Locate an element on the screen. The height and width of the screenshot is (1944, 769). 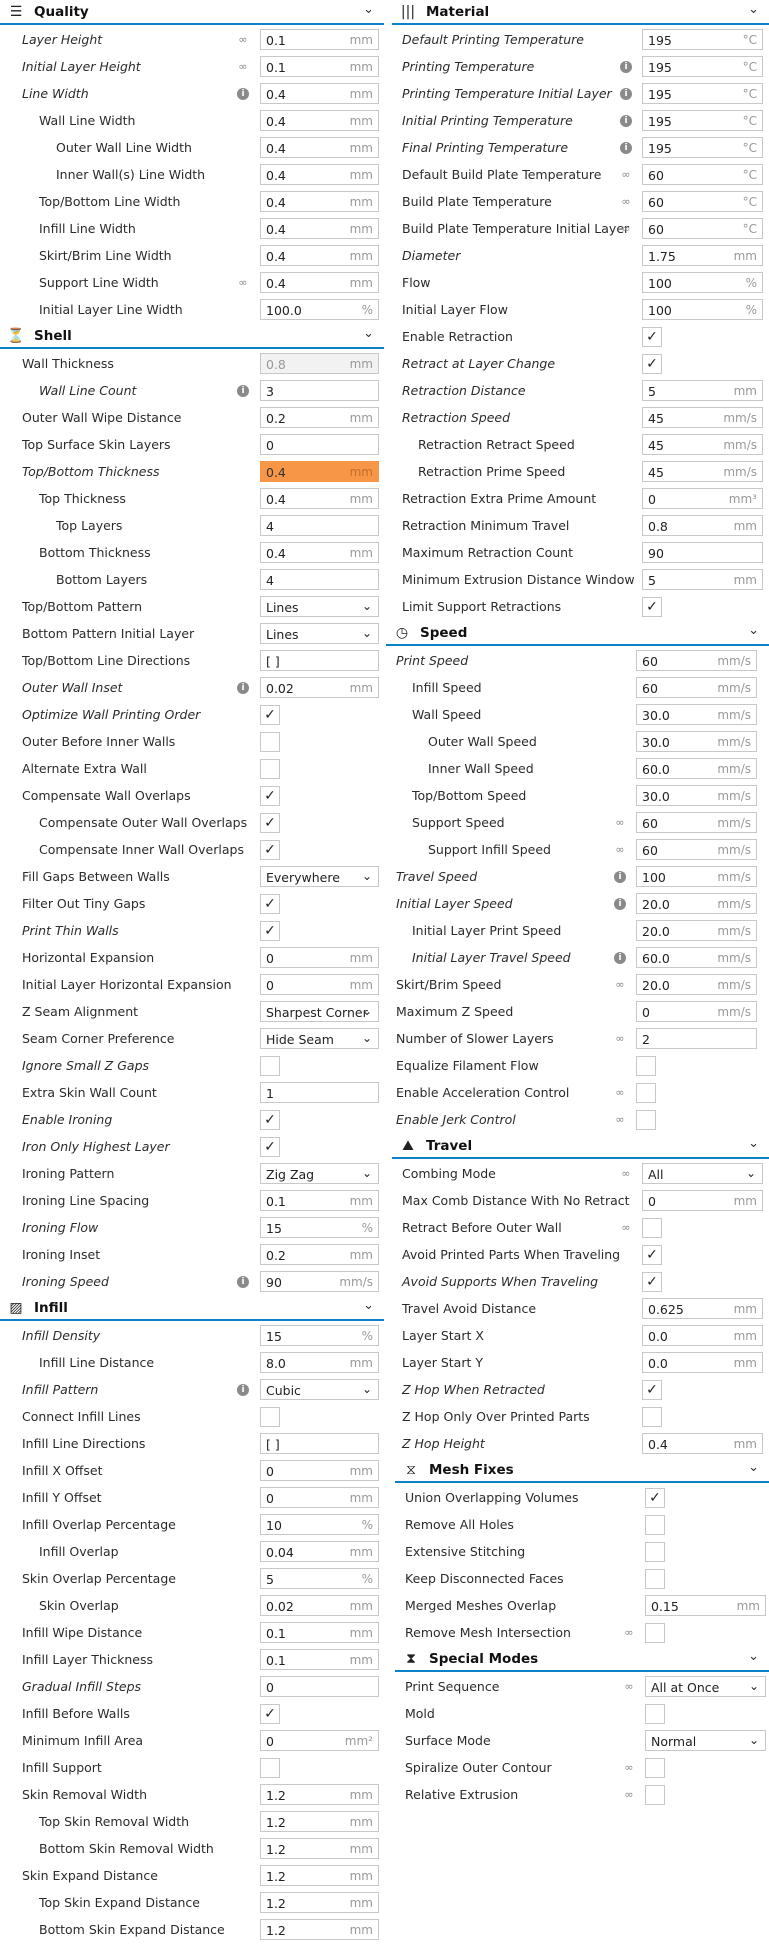
number-of-slower-layers-input: 2 is located at coordinates (696, 1038).